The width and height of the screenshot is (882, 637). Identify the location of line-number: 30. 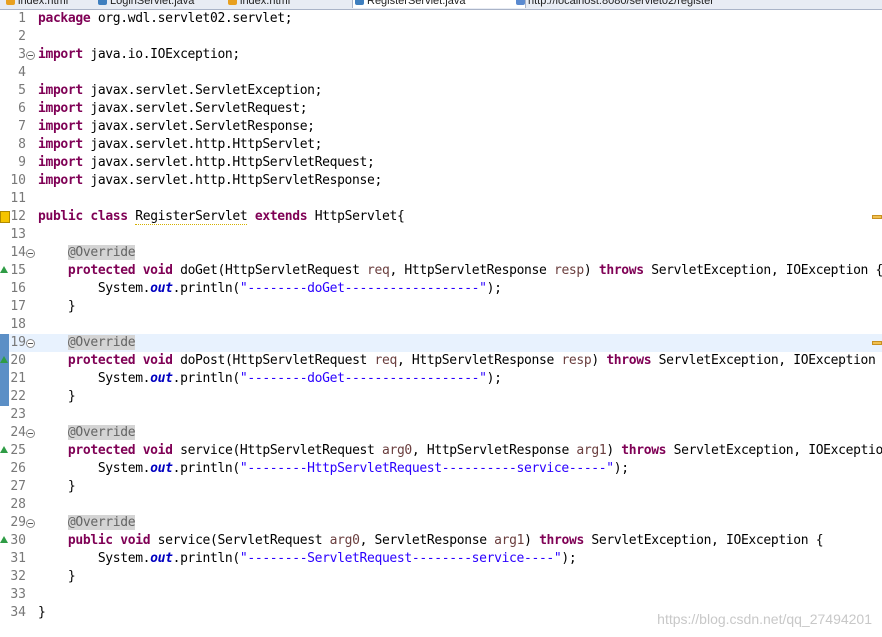
(18, 540).